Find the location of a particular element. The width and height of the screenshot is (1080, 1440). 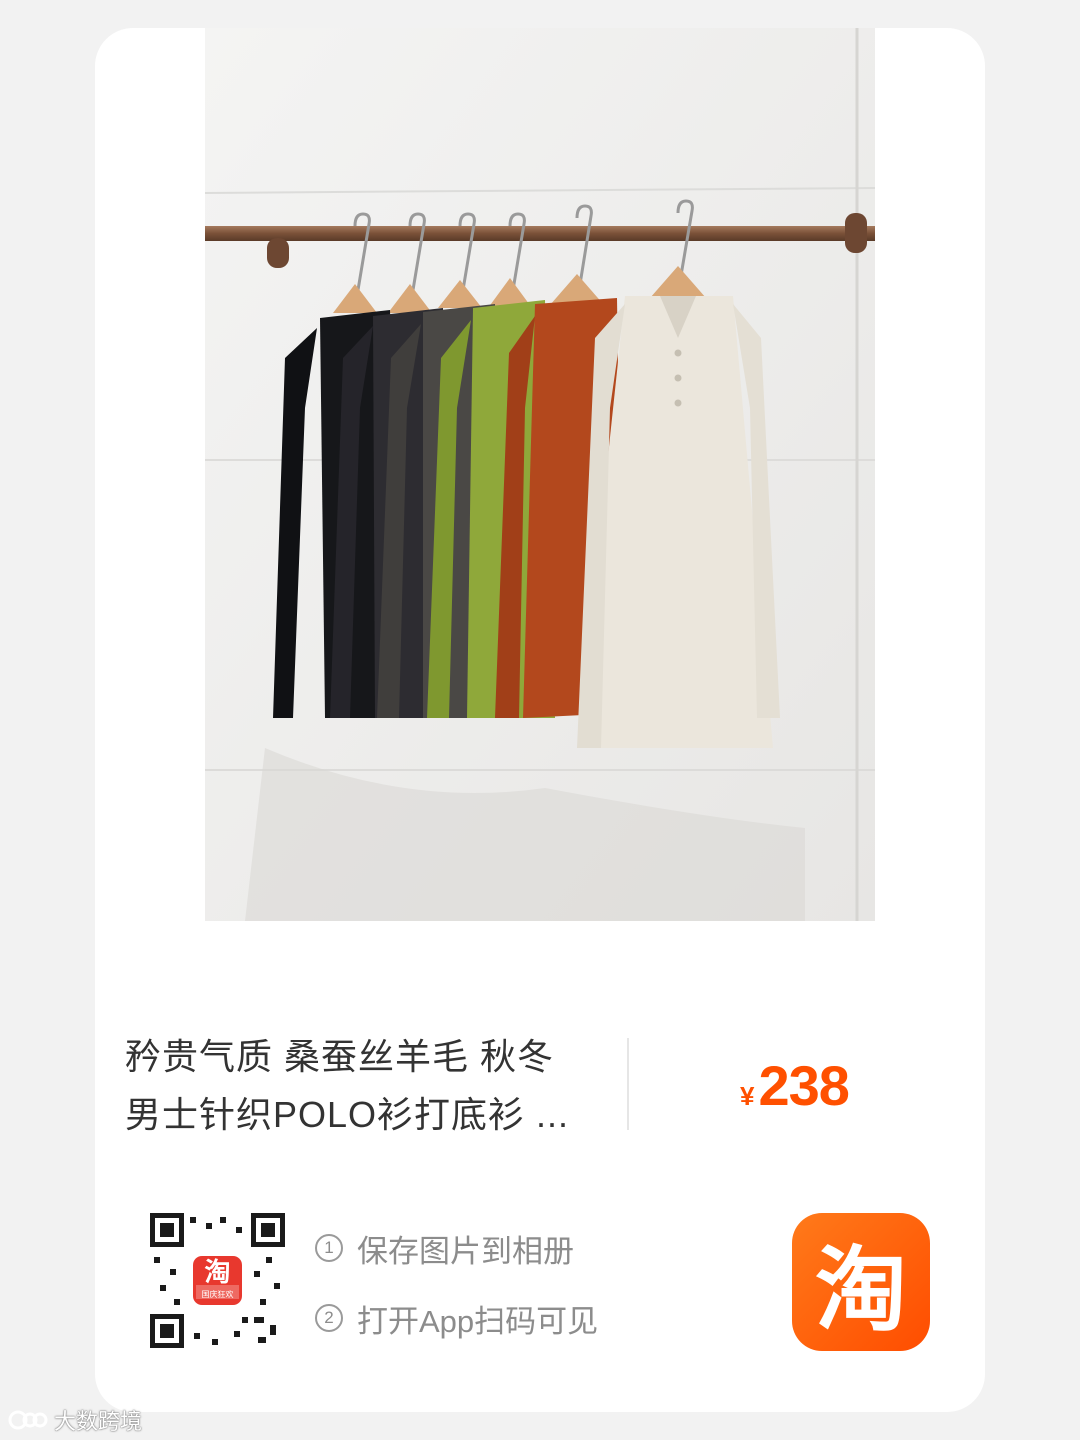

watermark: 大数跨境 is located at coordinates (75, 1420).